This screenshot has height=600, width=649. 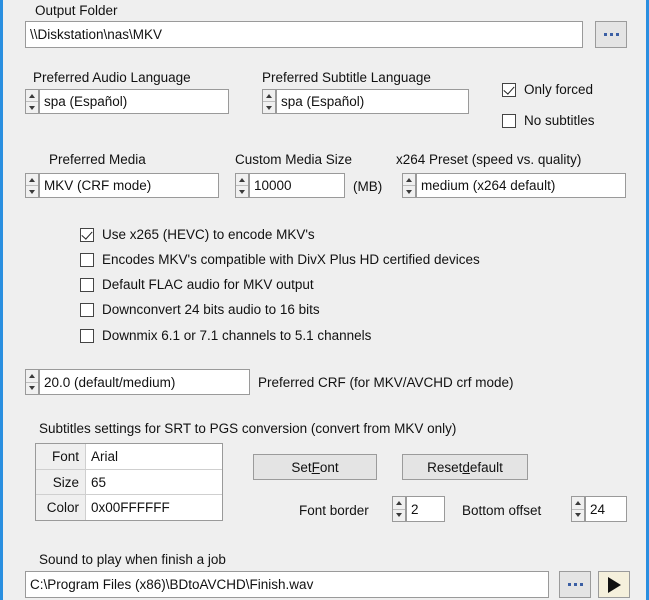 I want to click on custom-media-size-spinner, so click(x=242, y=185).